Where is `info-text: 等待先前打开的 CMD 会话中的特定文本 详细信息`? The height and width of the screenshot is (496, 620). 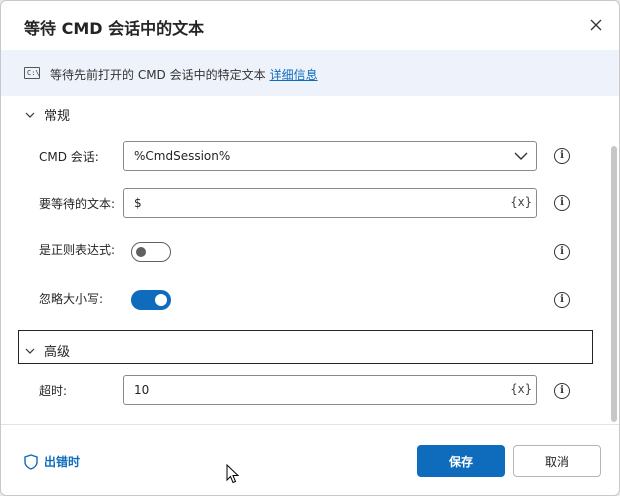 info-text: 等待先前打开的 CMD 会话中的特定文本 详细信息 is located at coordinates (184, 74).